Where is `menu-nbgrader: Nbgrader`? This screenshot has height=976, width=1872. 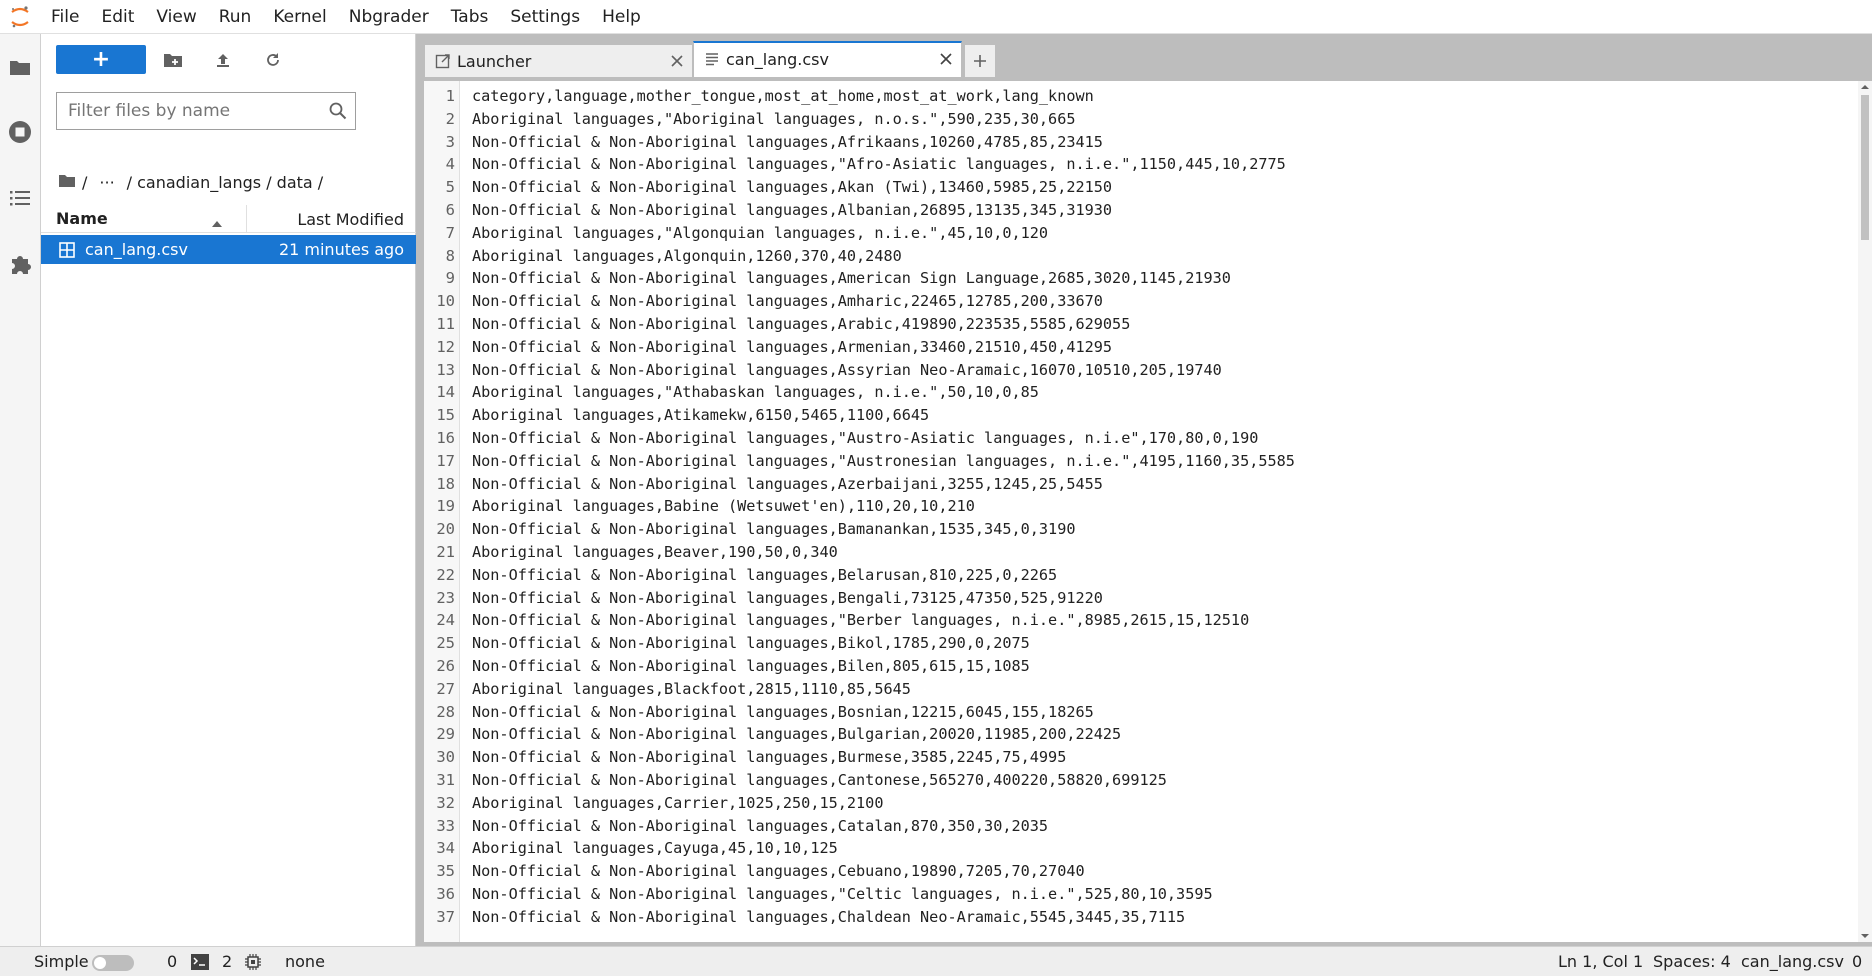 menu-nbgrader: Nbgrader is located at coordinates (389, 17).